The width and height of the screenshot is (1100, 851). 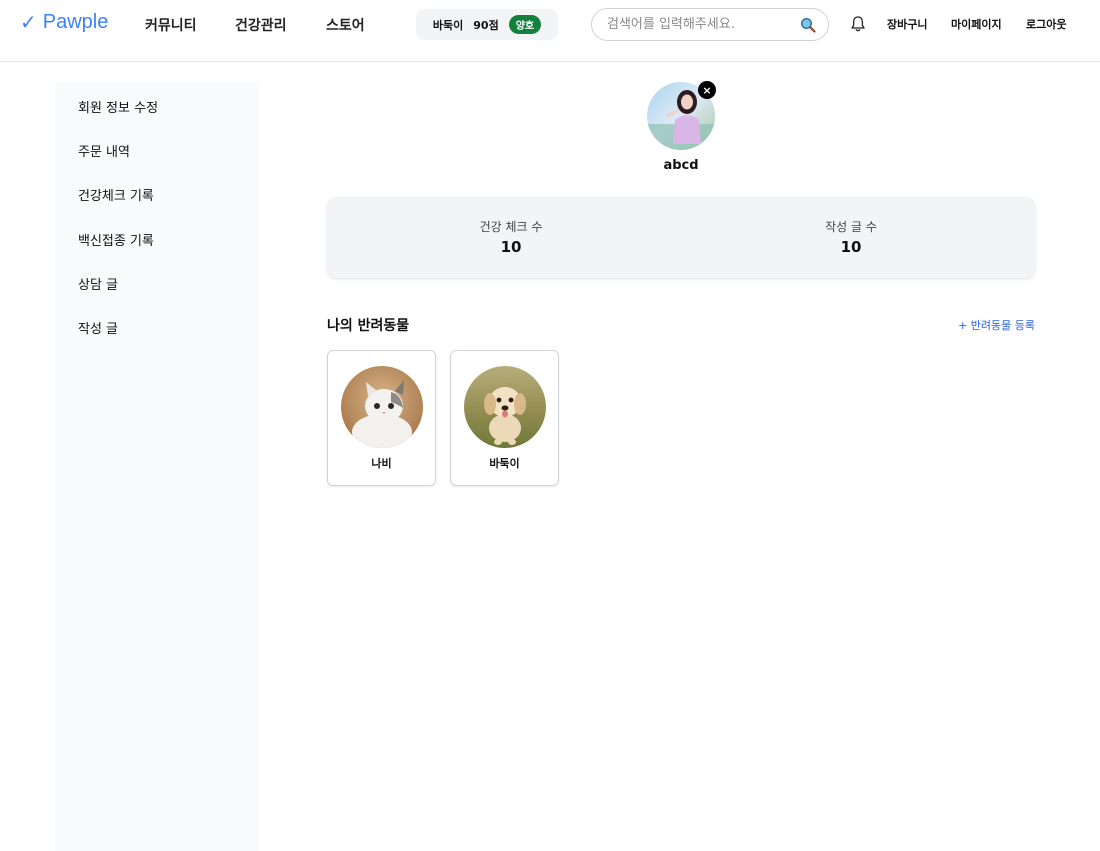 What do you see at coordinates (116, 239) in the screenshot?
I see `sidebar-item-vaccine-records: 백신접종 기록` at bounding box center [116, 239].